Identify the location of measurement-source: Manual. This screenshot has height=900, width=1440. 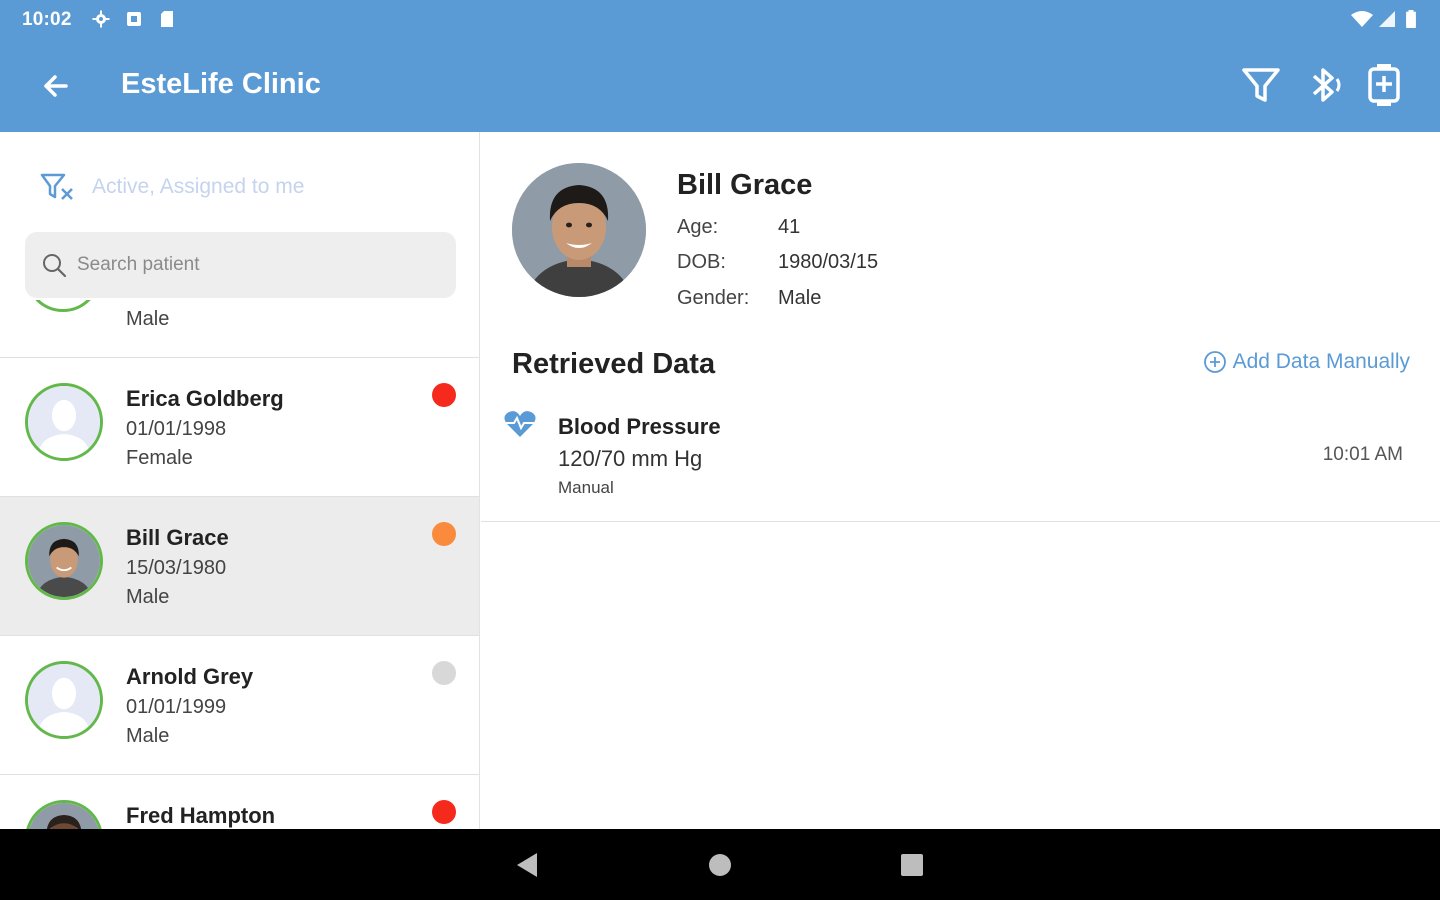
(586, 487).